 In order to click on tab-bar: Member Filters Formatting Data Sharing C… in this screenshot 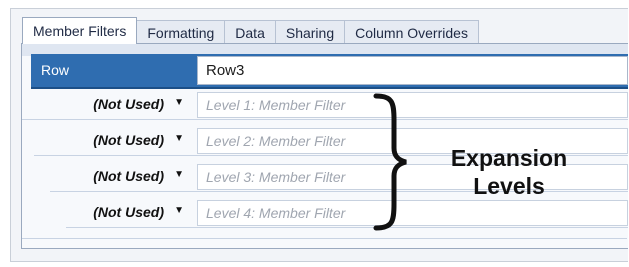, I will do `click(250, 30)`.